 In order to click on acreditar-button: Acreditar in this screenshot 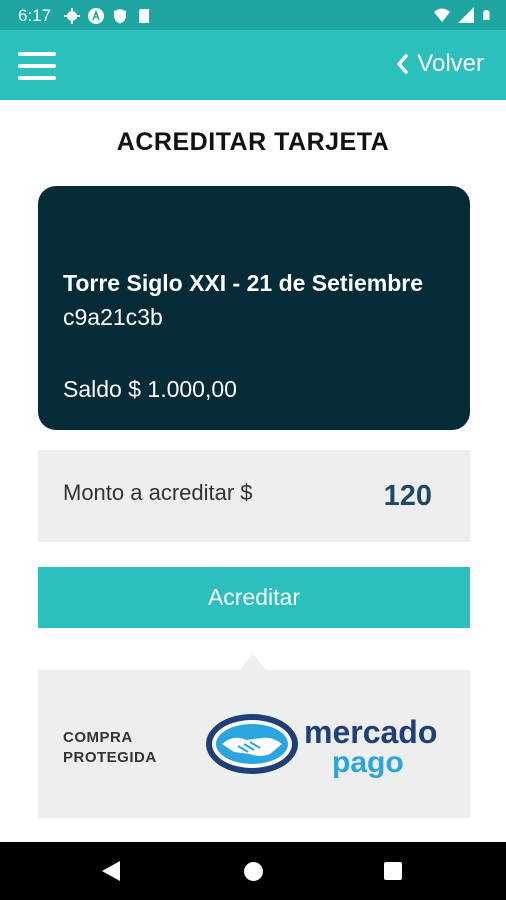, I will do `click(254, 597)`.